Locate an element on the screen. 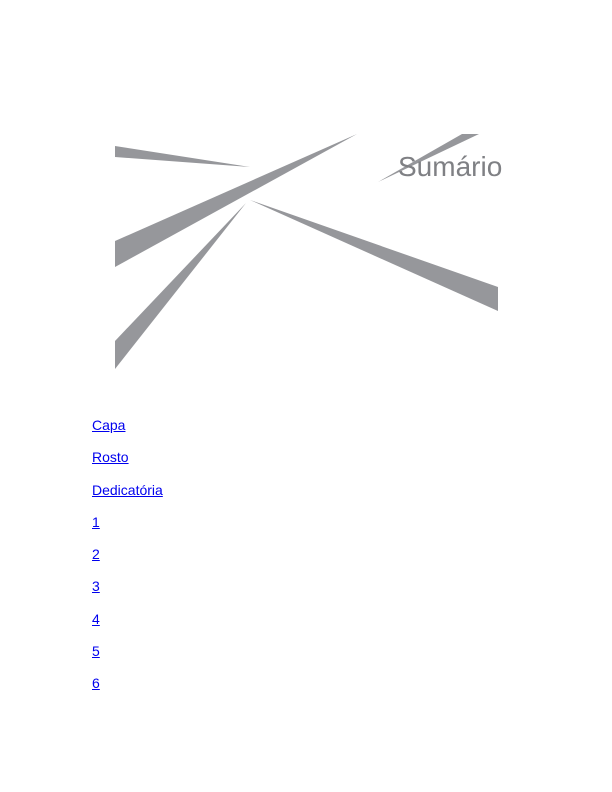  ray-right is located at coordinates (374, 255).